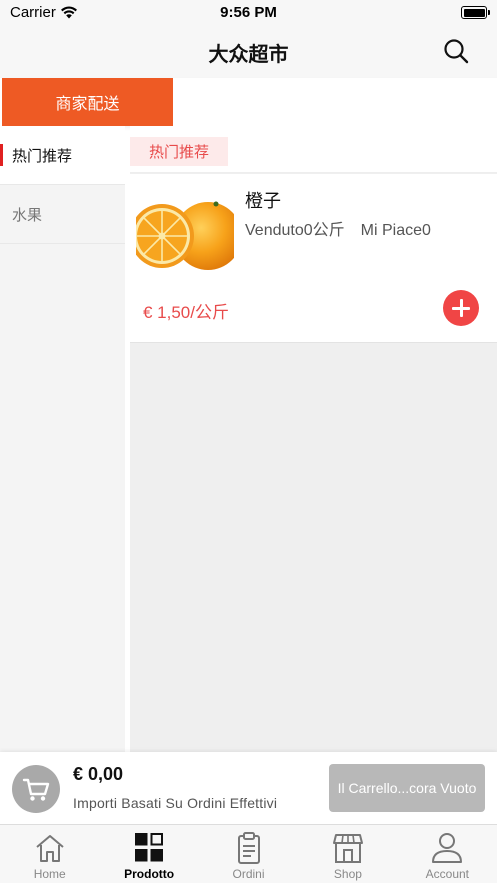  I want to click on product-likes: Mi Piace0, so click(395, 230).